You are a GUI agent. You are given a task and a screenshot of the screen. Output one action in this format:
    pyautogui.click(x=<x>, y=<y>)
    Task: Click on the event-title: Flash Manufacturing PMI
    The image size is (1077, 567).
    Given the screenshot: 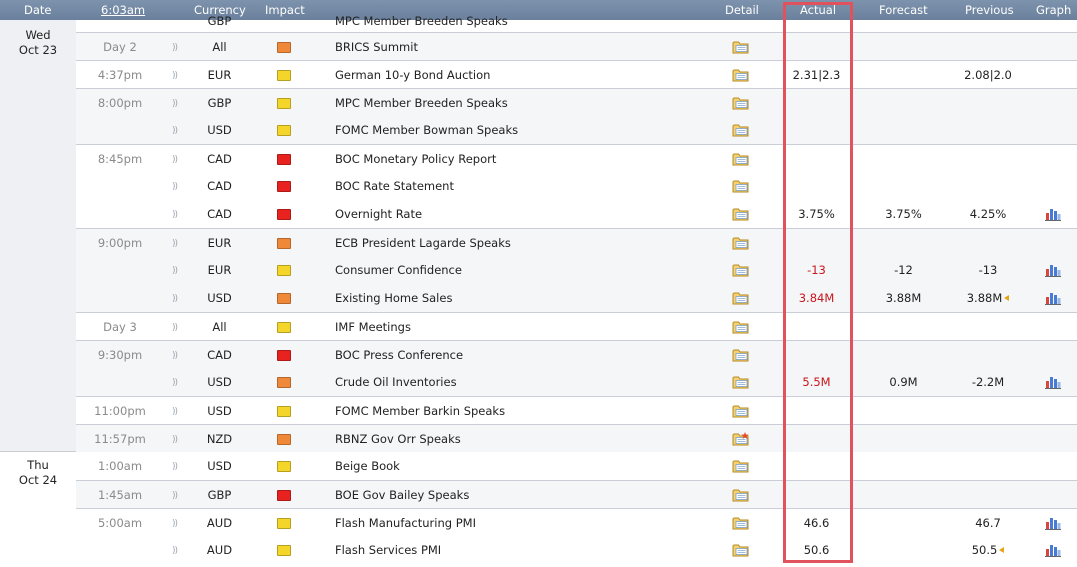 What is the action you would take?
    pyautogui.click(x=405, y=523)
    